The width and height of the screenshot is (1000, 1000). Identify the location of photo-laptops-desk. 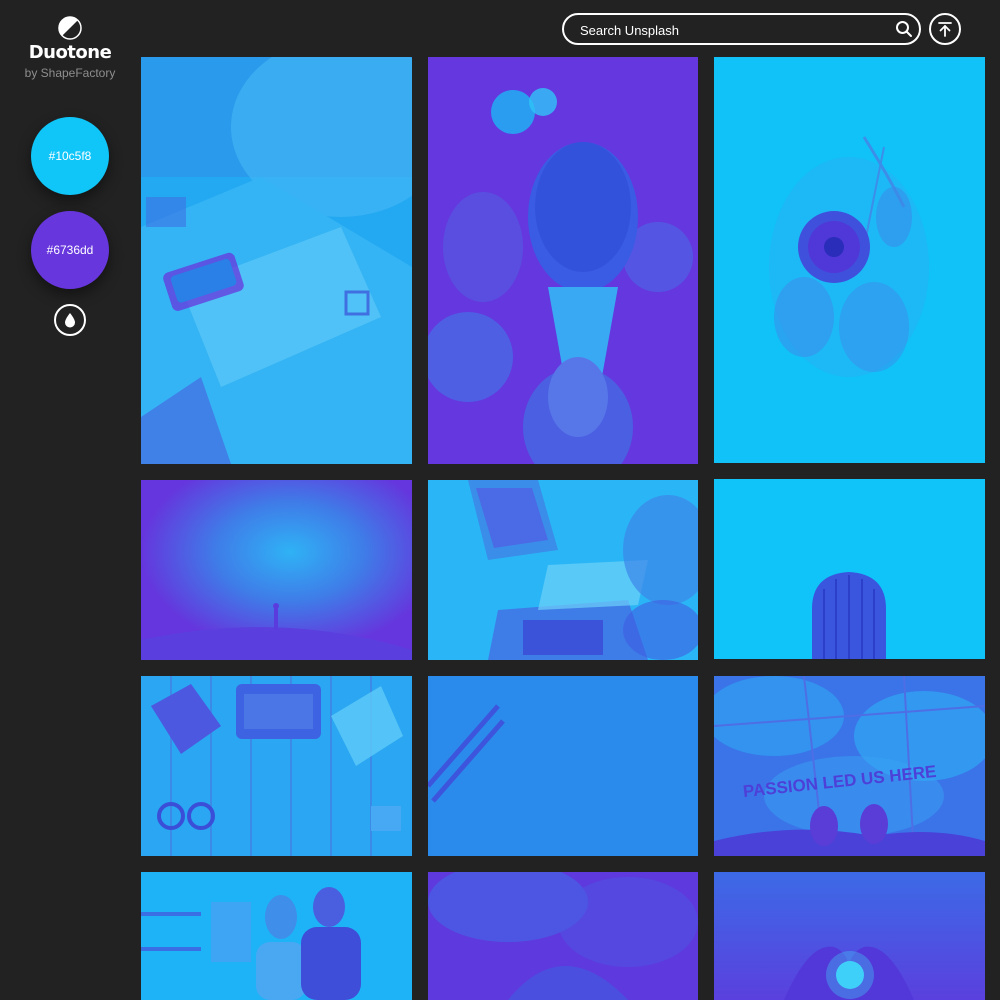
(563, 570).